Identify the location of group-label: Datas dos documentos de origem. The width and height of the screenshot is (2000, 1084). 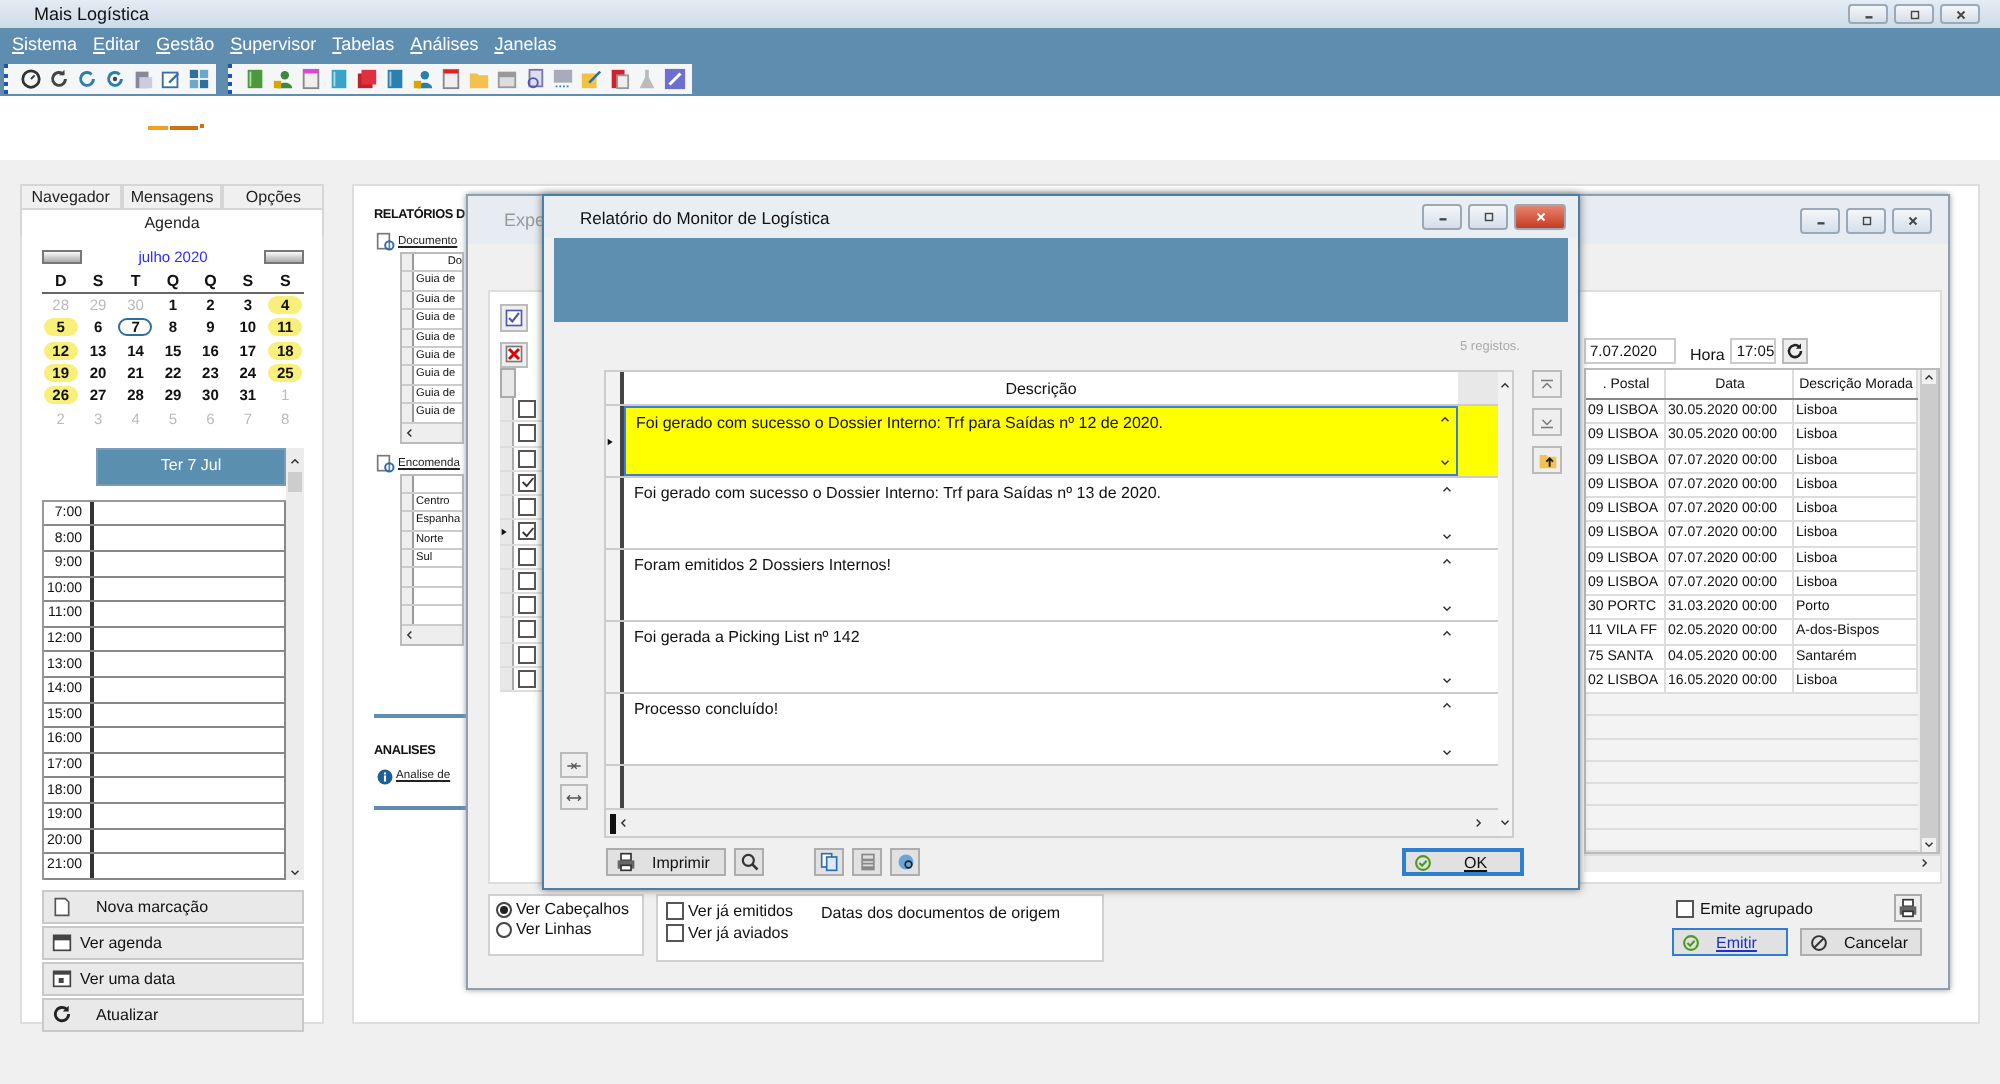
(940, 915).